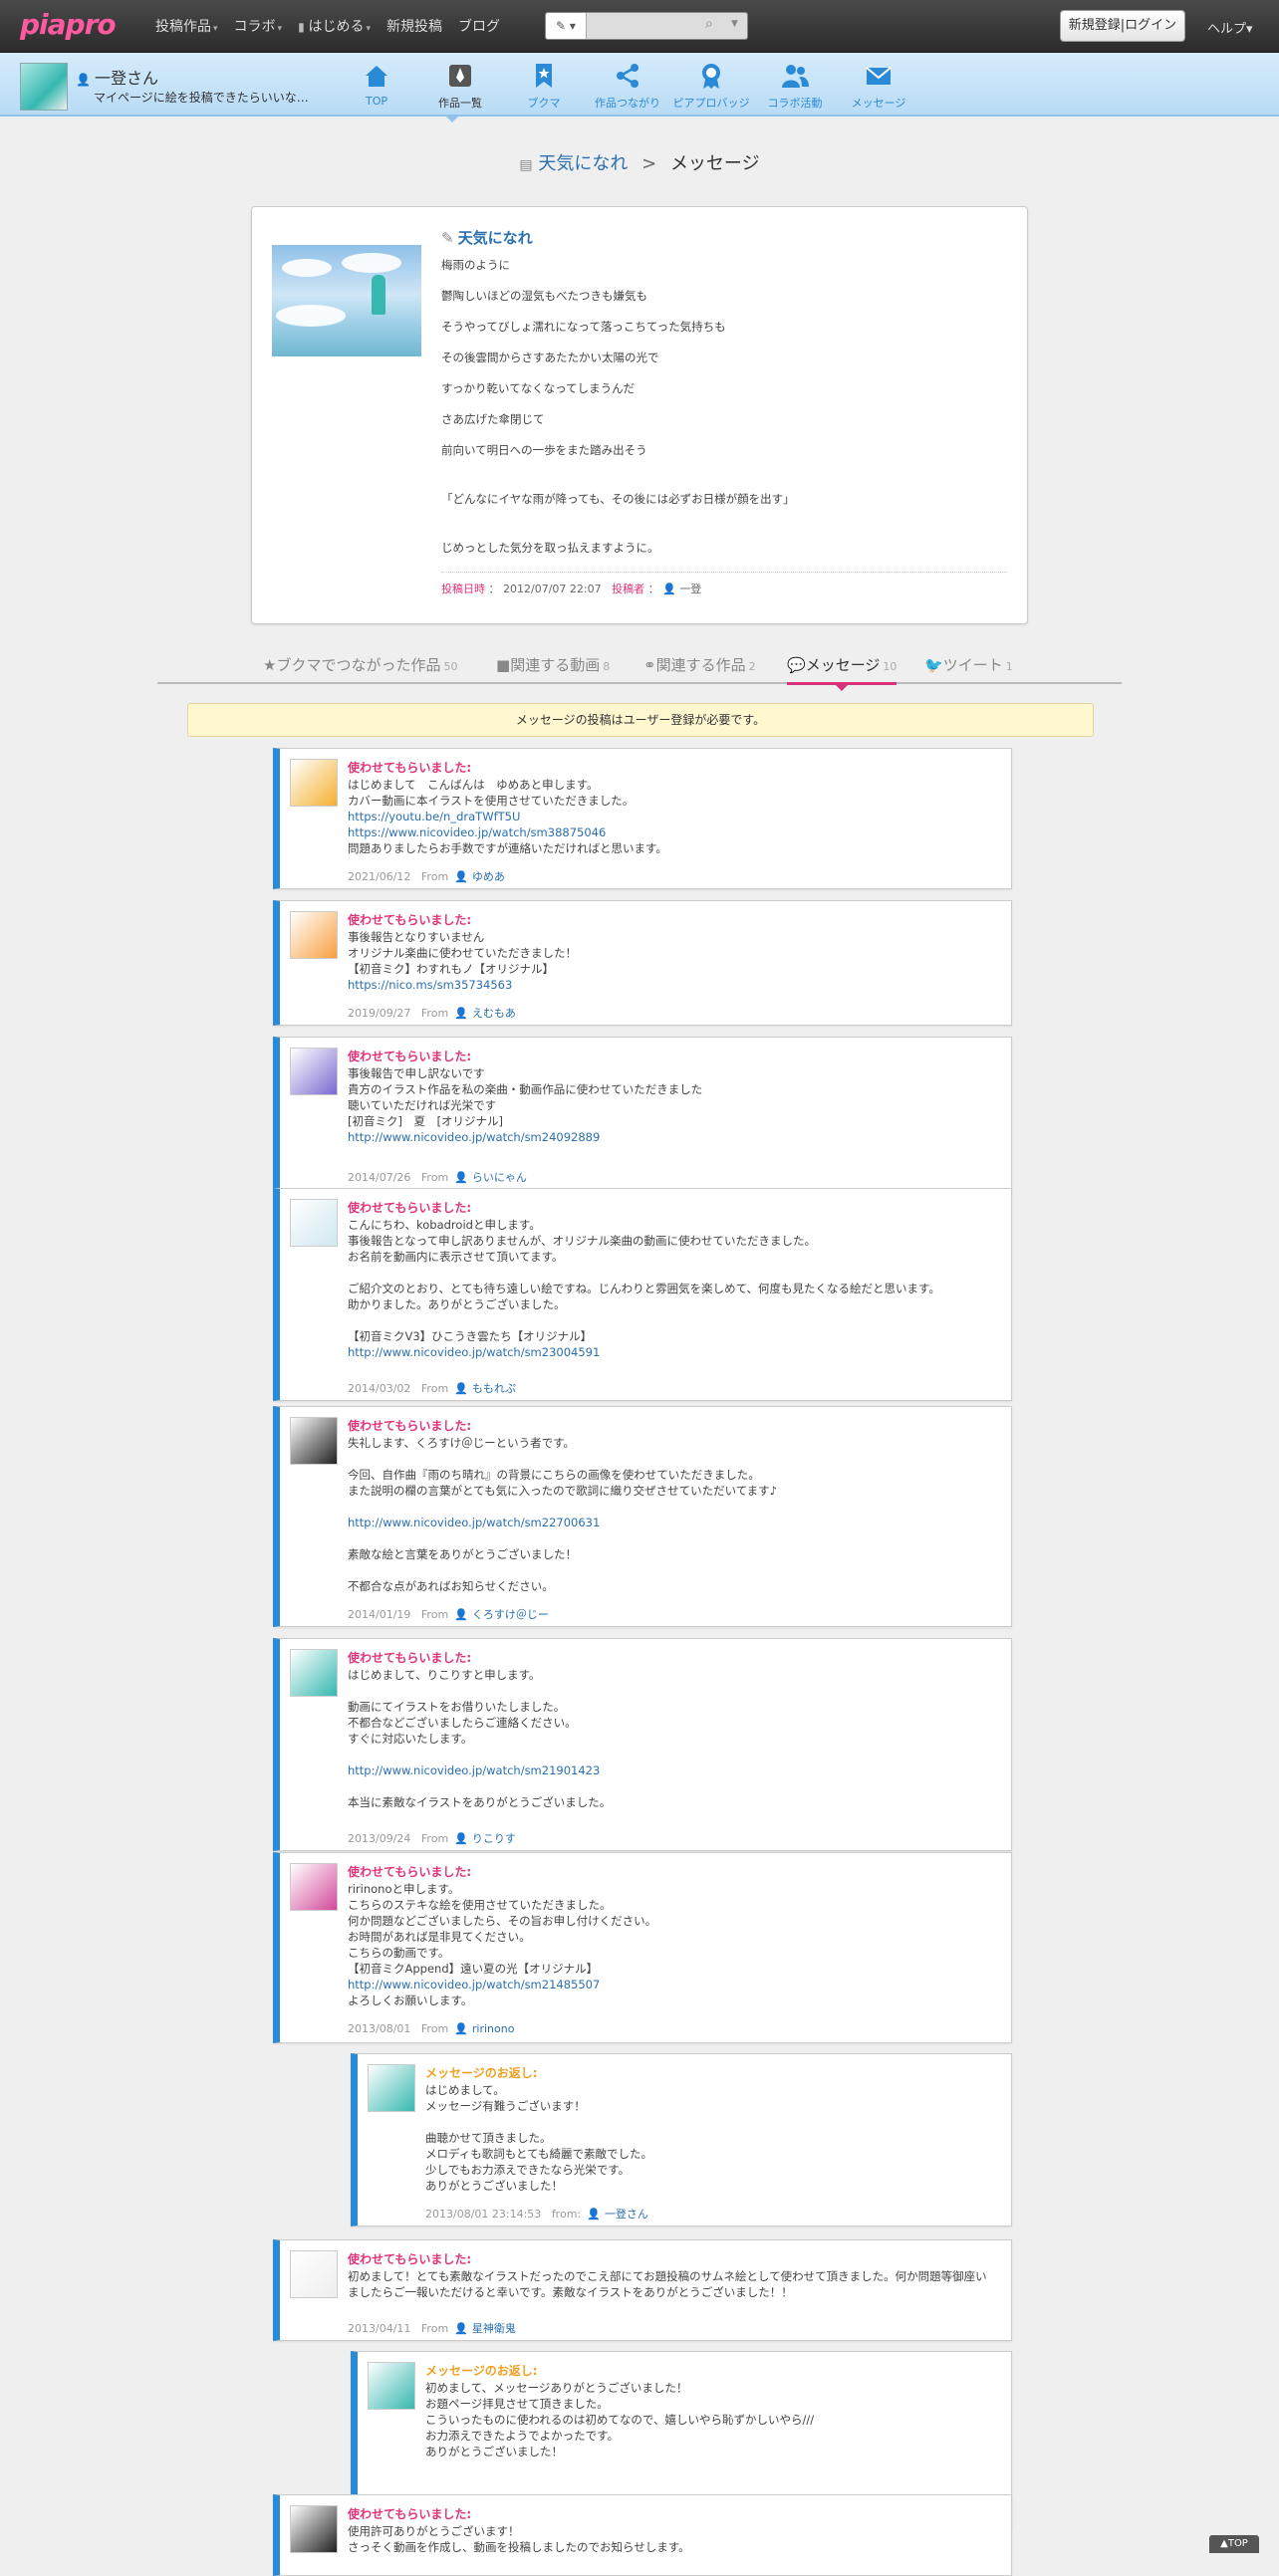 This screenshot has height=2576, width=1279. I want to click on message-link: http://www.nicovideo.jp/watch/sm23004591, so click(474, 1352).